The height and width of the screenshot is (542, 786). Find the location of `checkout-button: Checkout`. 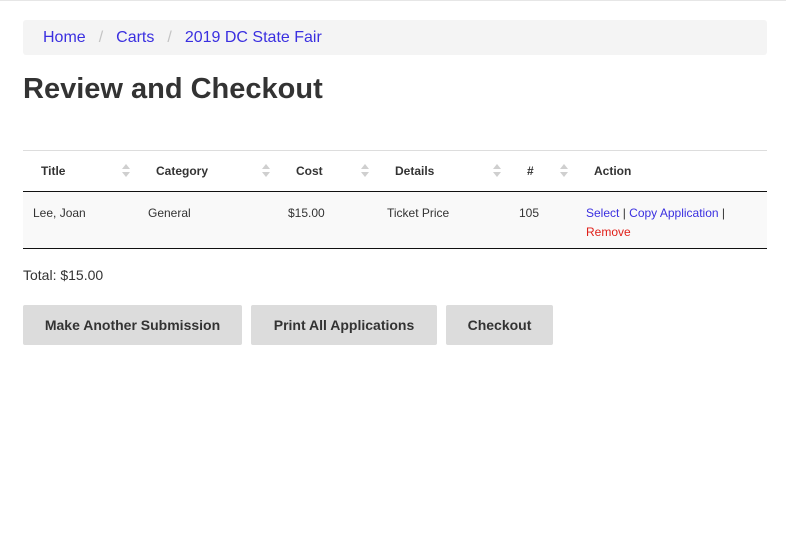

checkout-button: Checkout is located at coordinates (499, 325).